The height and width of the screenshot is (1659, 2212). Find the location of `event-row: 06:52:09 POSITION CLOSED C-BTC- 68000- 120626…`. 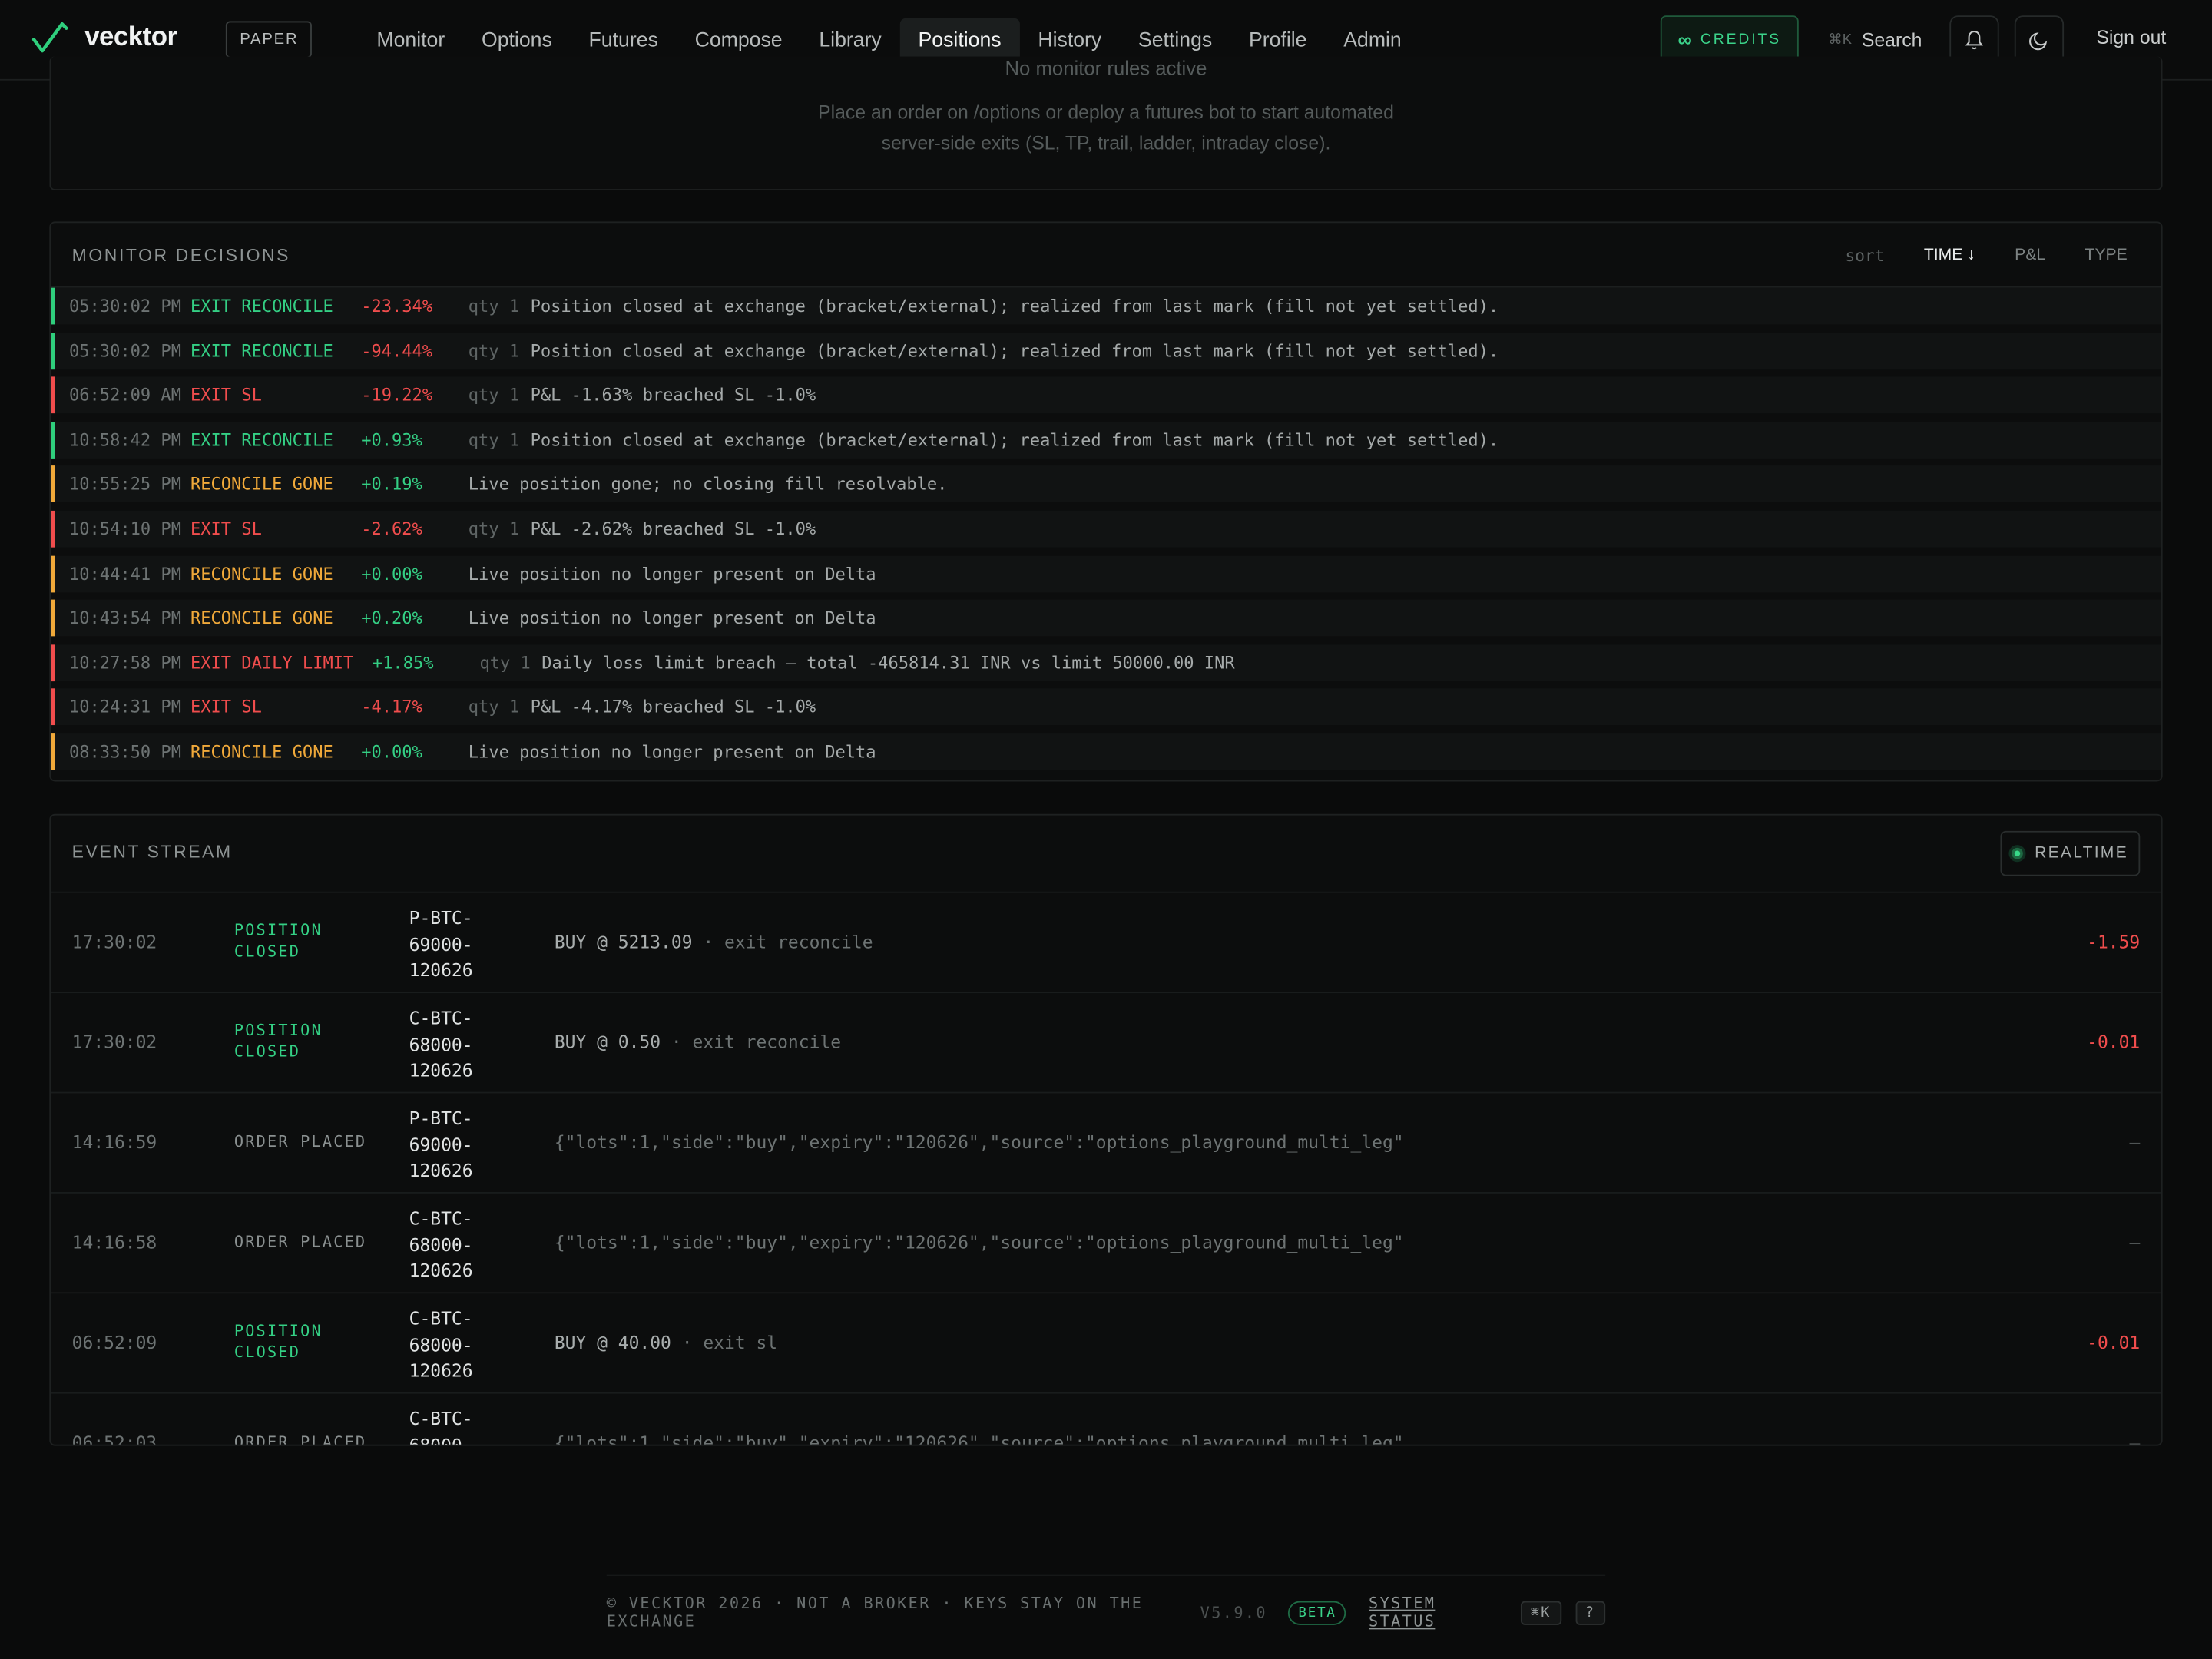

event-row: 06:52:09 POSITION CLOSED C-BTC- 68000- 120626… is located at coordinates (1106, 1342).